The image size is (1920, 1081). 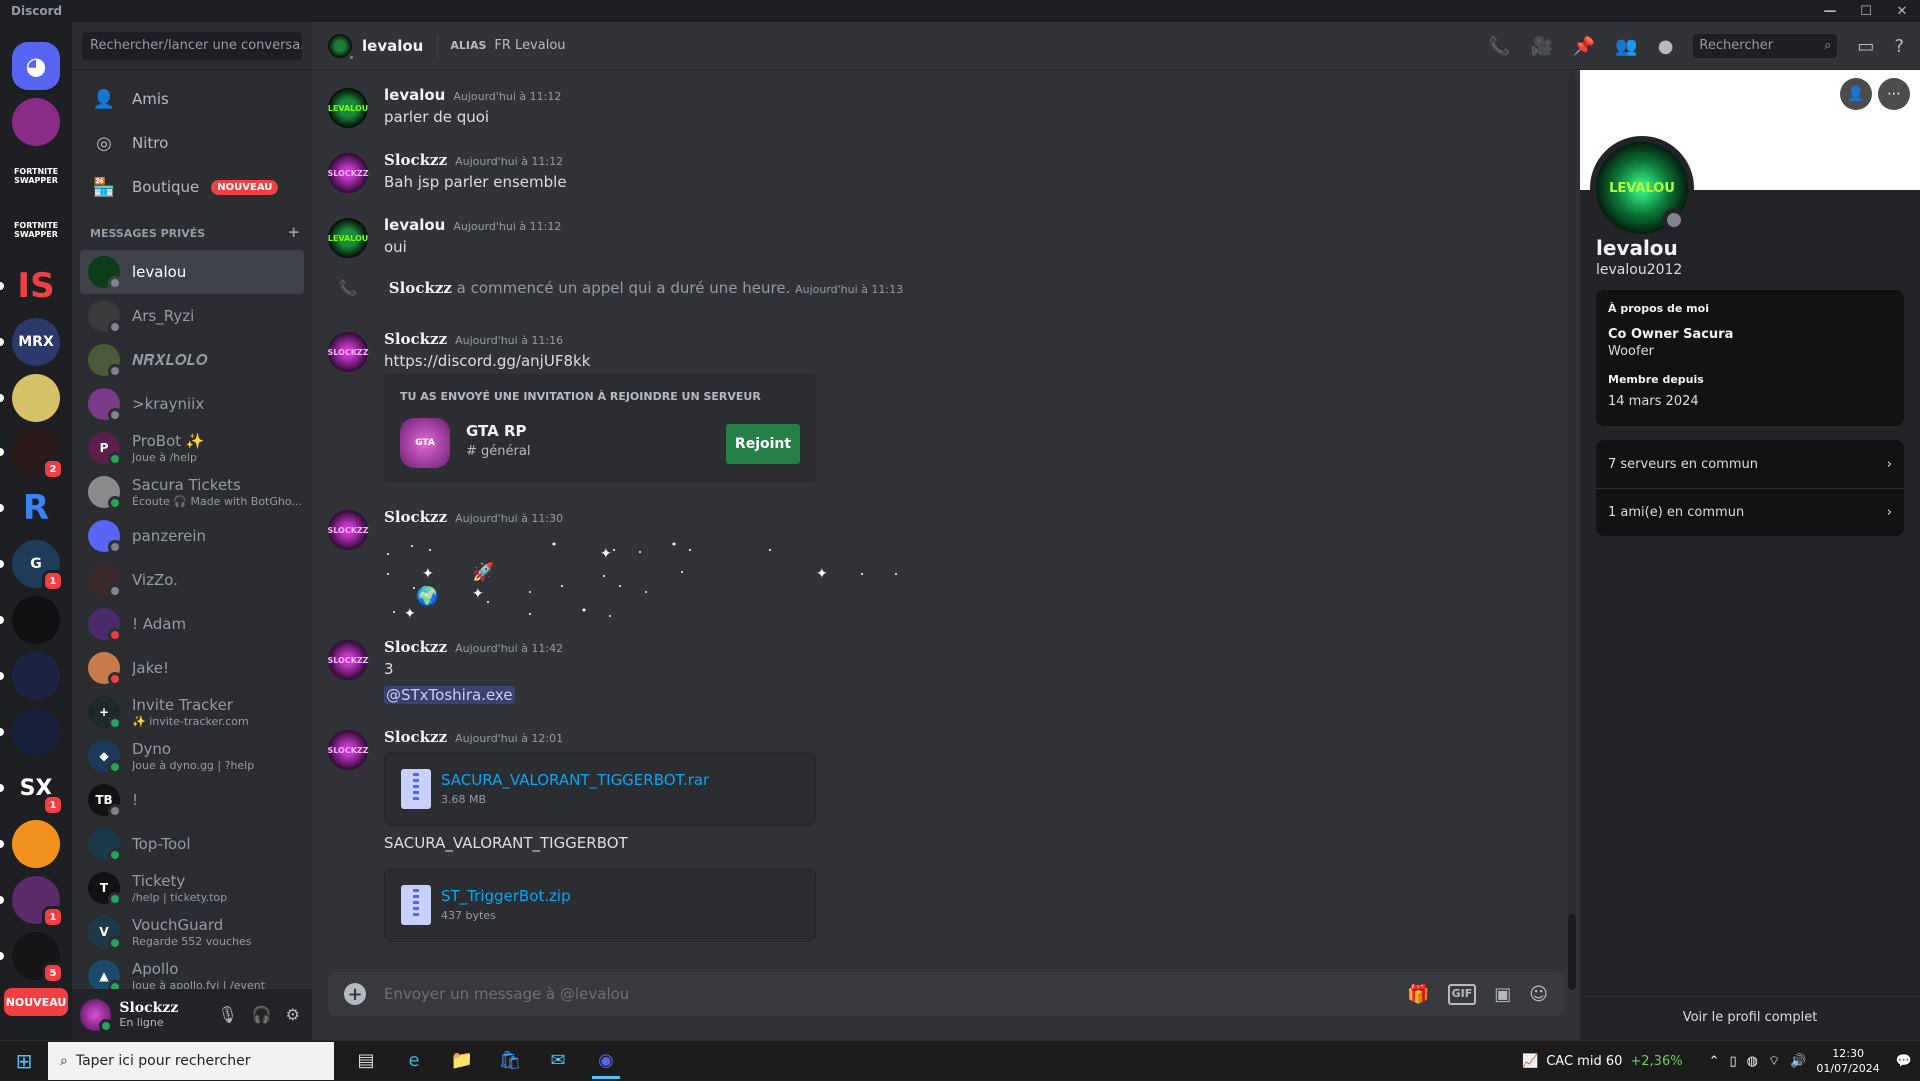 I want to click on minimize-icon: —, so click(x=1830, y=11).